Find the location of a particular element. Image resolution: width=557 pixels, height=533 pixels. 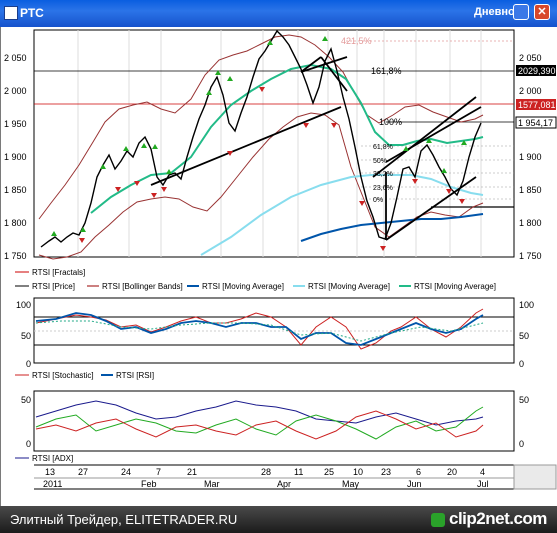

price-box-label: 2029,3905 is located at coordinates (537, 71).